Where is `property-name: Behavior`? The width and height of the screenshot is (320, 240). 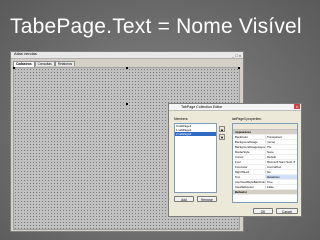
property-name: Behavior is located at coordinates (241, 192).